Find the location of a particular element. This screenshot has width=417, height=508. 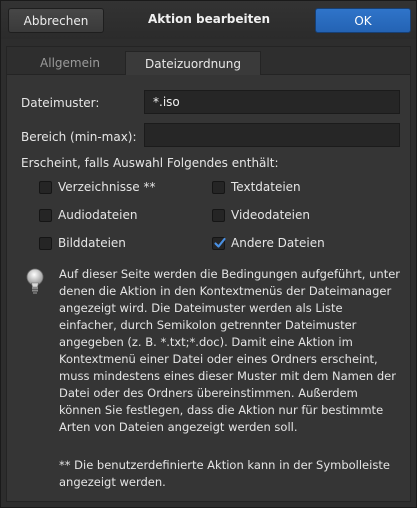

checkbox-other-files: Andere Dateien is located at coordinates (268, 243).